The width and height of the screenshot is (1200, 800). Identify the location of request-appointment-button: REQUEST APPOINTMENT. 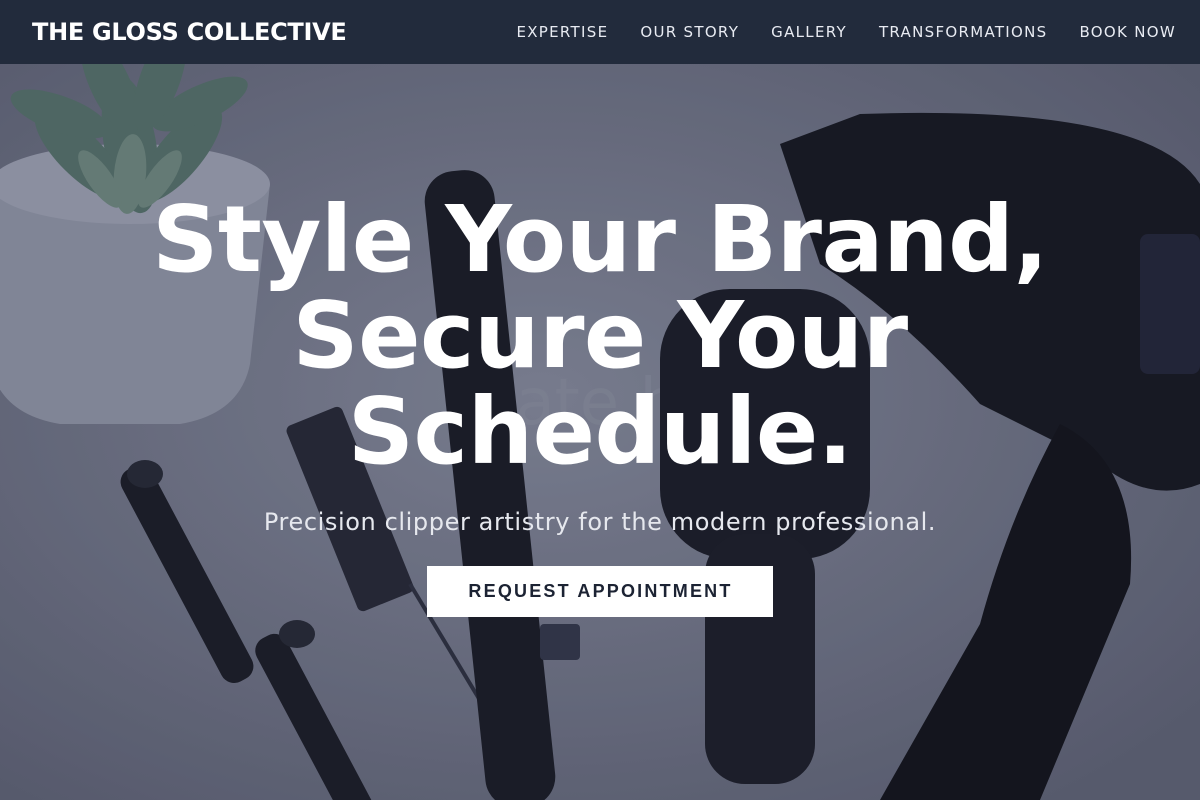
(600, 591).